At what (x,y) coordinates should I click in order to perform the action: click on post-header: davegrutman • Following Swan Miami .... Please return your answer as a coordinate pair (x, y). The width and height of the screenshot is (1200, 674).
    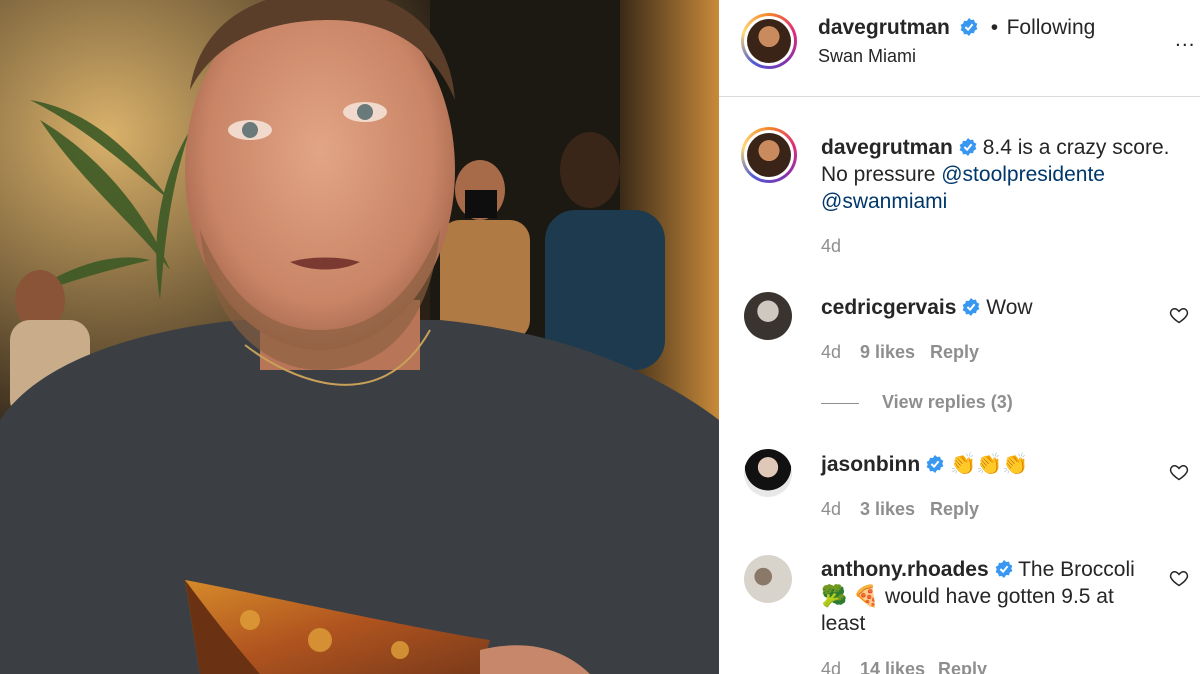
    Looking at the image, I should click on (959, 48).